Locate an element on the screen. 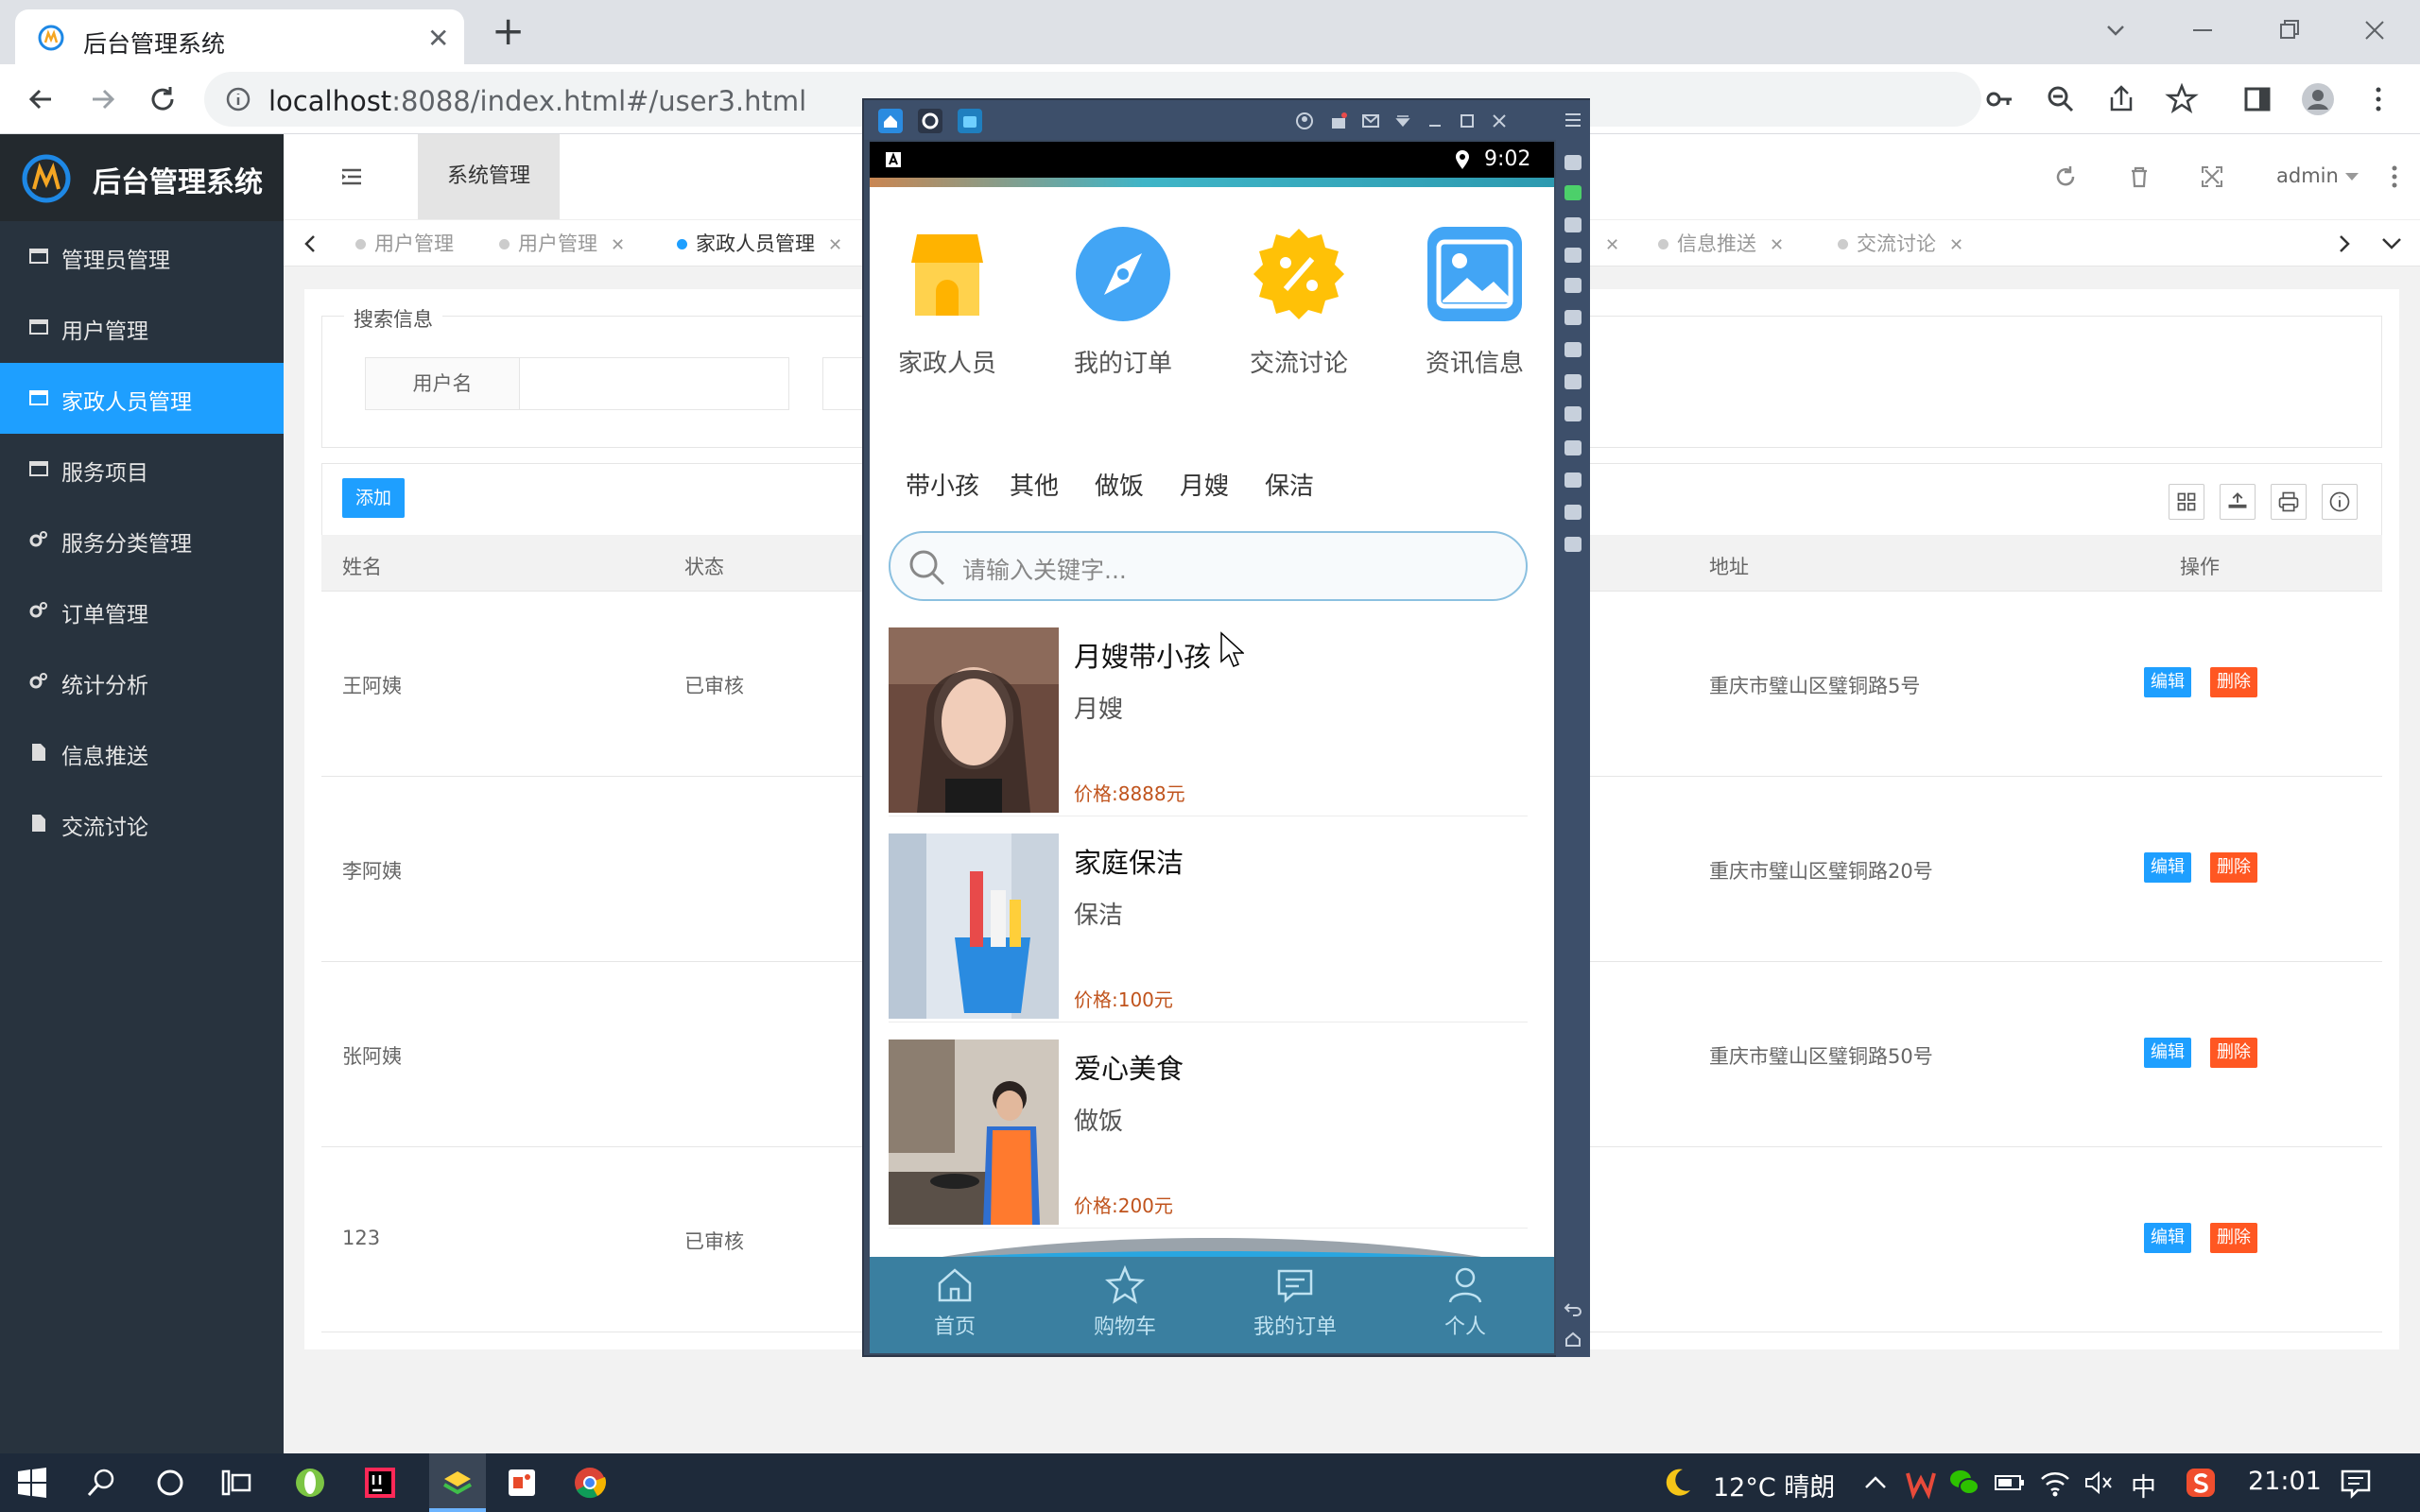 The width and height of the screenshot is (2420, 1512). browser-tab: 后台管理系统 ✕ is located at coordinates (239, 36).